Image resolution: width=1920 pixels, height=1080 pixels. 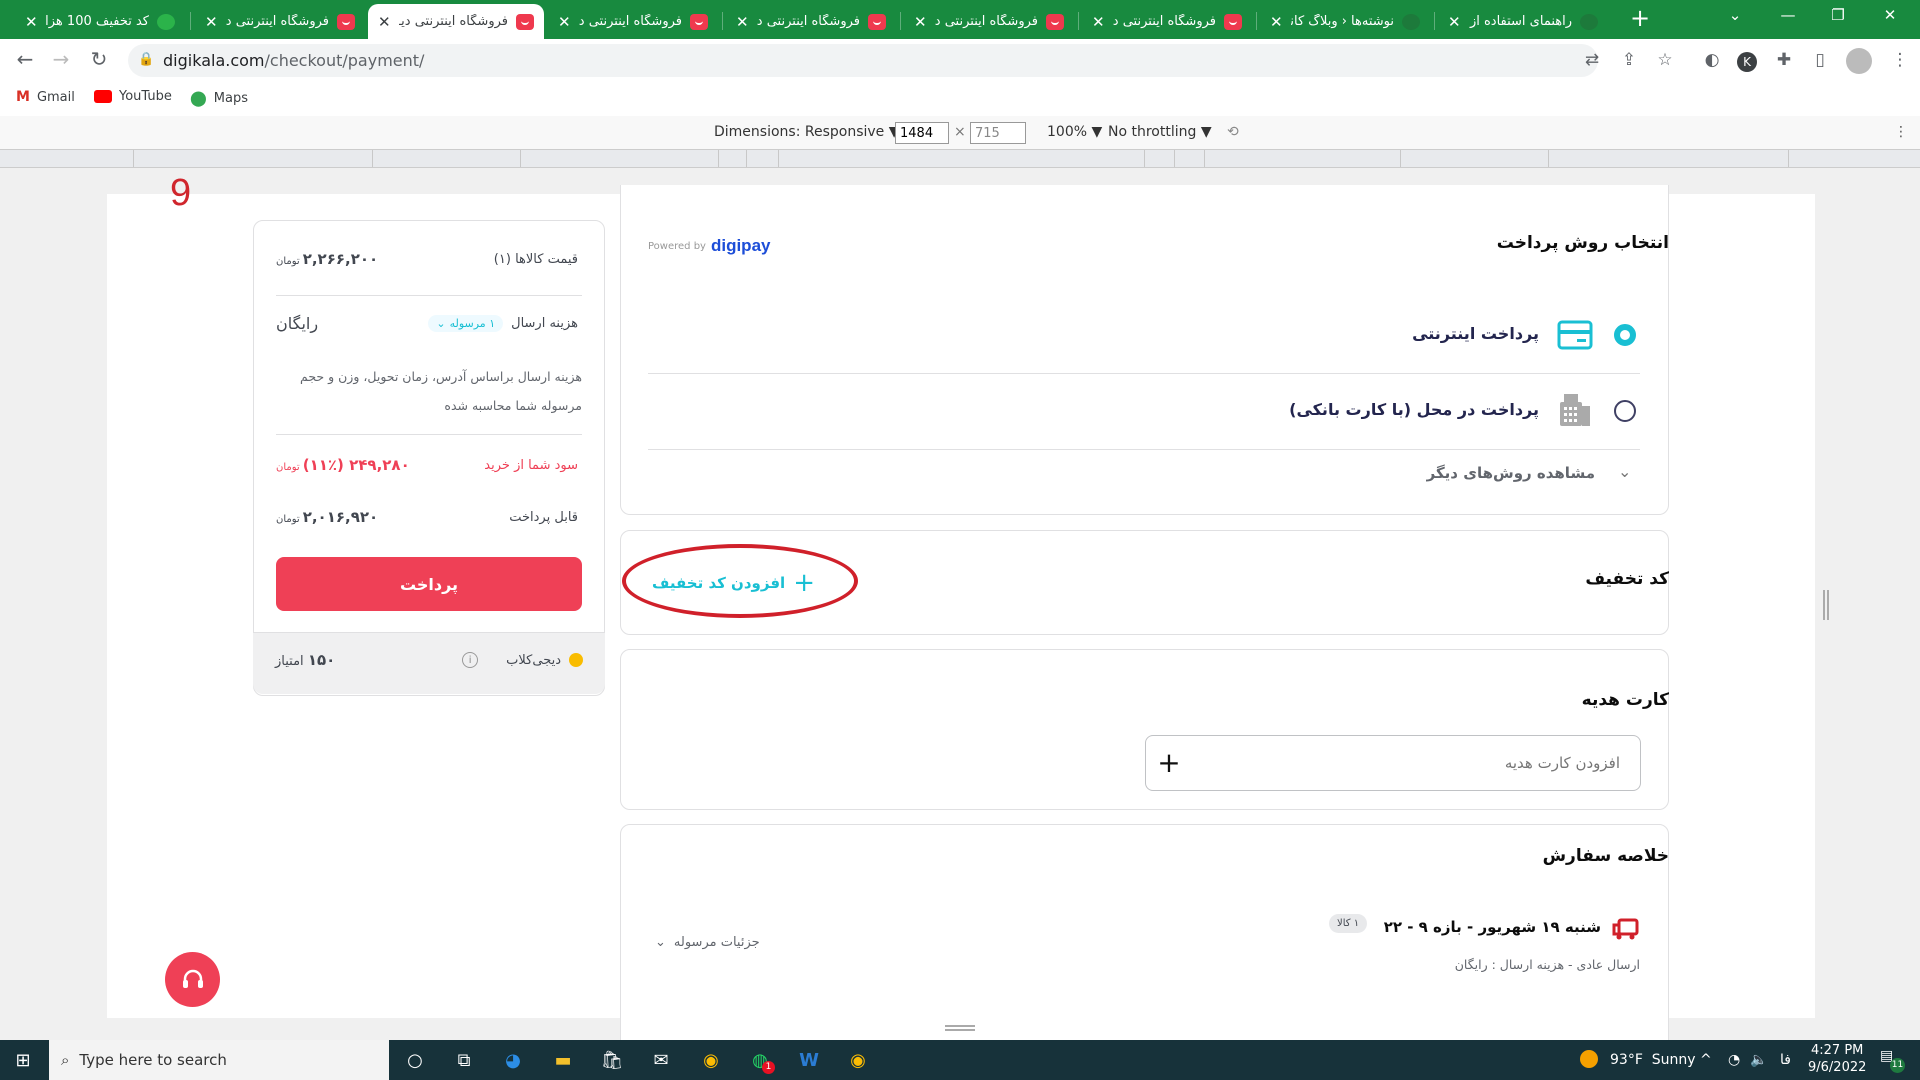 What do you see at coordinates (1785, 1060) in the screenshot?
I see `language-indicator: فا` at bounding box center [1785, 1060].